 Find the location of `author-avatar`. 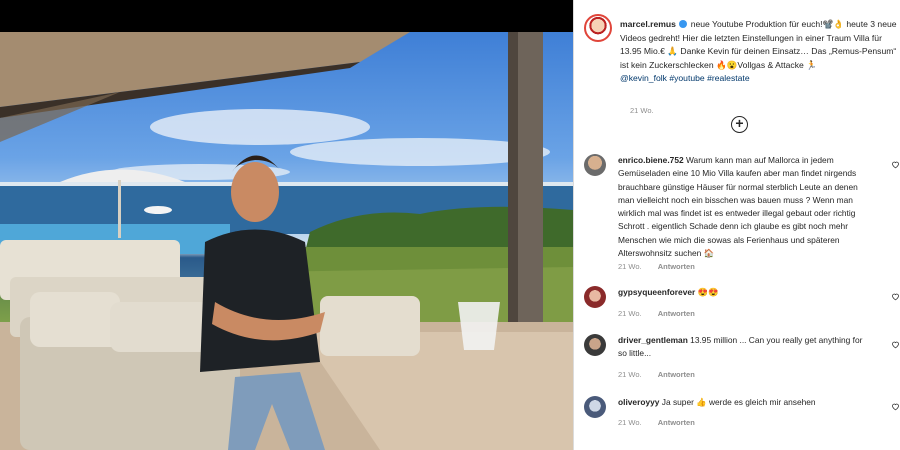

author-avatar is located at coordinates (598, 28).